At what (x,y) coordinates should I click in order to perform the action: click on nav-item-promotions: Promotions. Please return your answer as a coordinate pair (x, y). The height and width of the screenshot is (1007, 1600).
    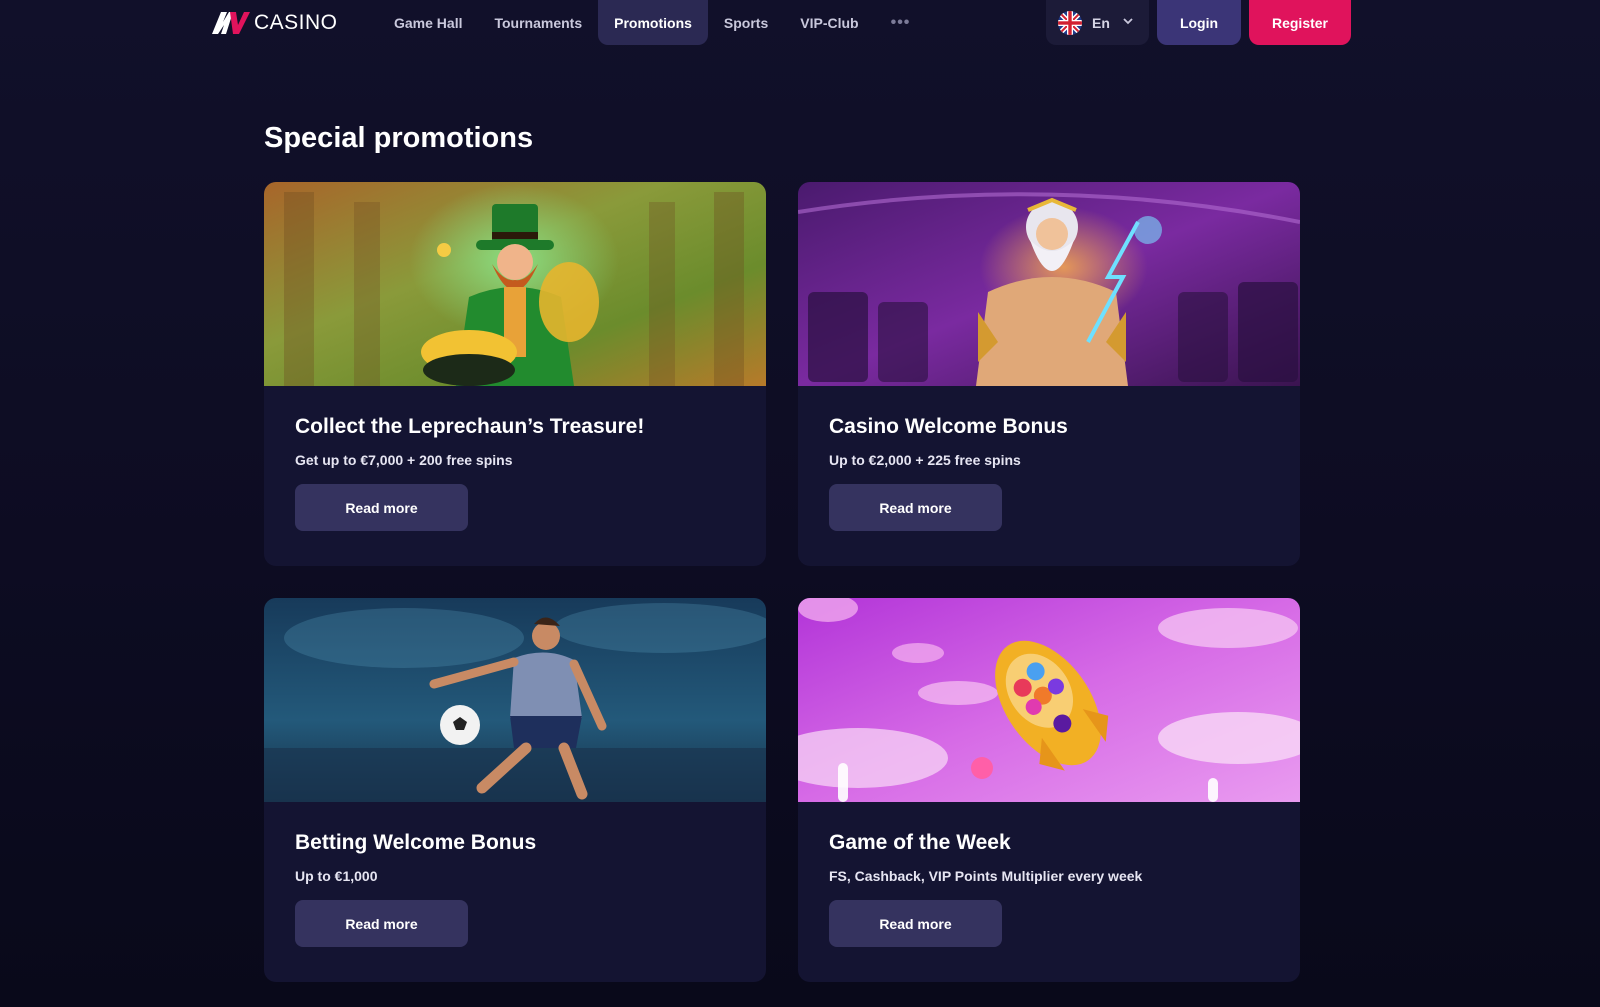
    Looking at the image, I should click on (653, 22).